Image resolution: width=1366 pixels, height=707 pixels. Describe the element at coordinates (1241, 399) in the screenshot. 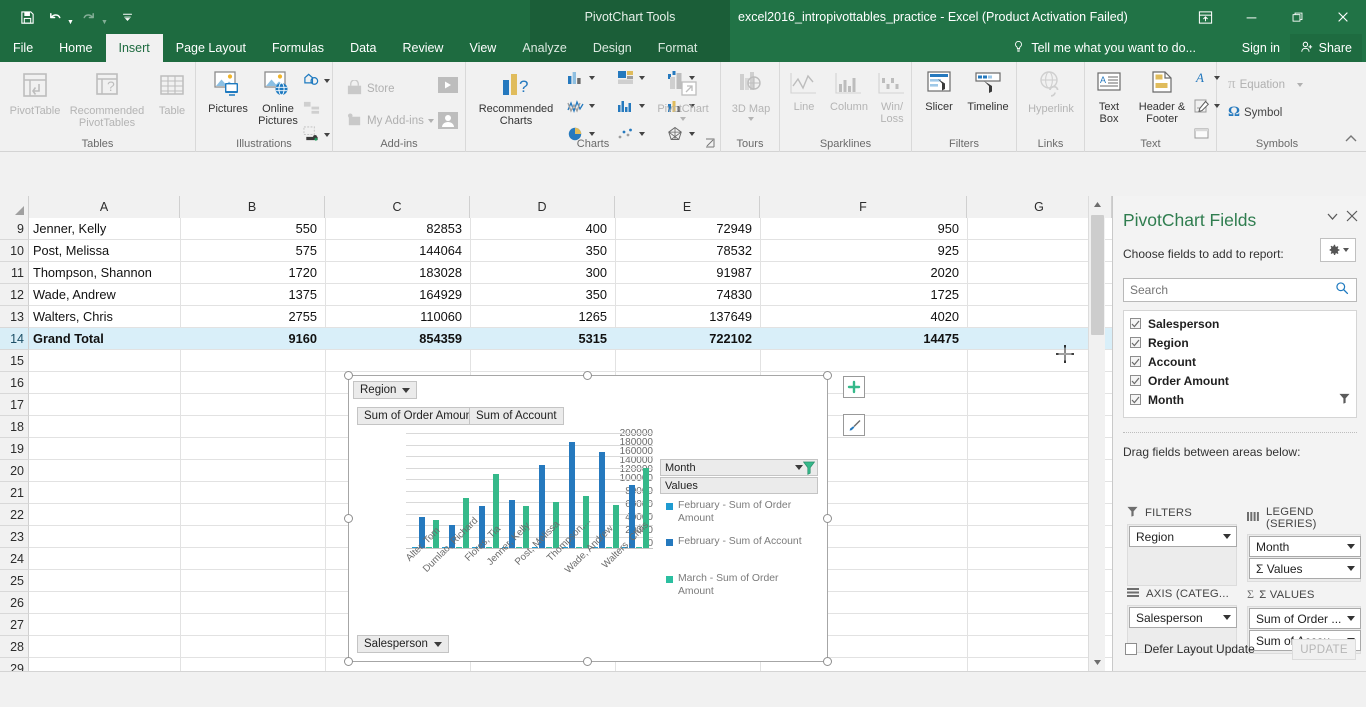

I see `field-item-month: Month` at that location.